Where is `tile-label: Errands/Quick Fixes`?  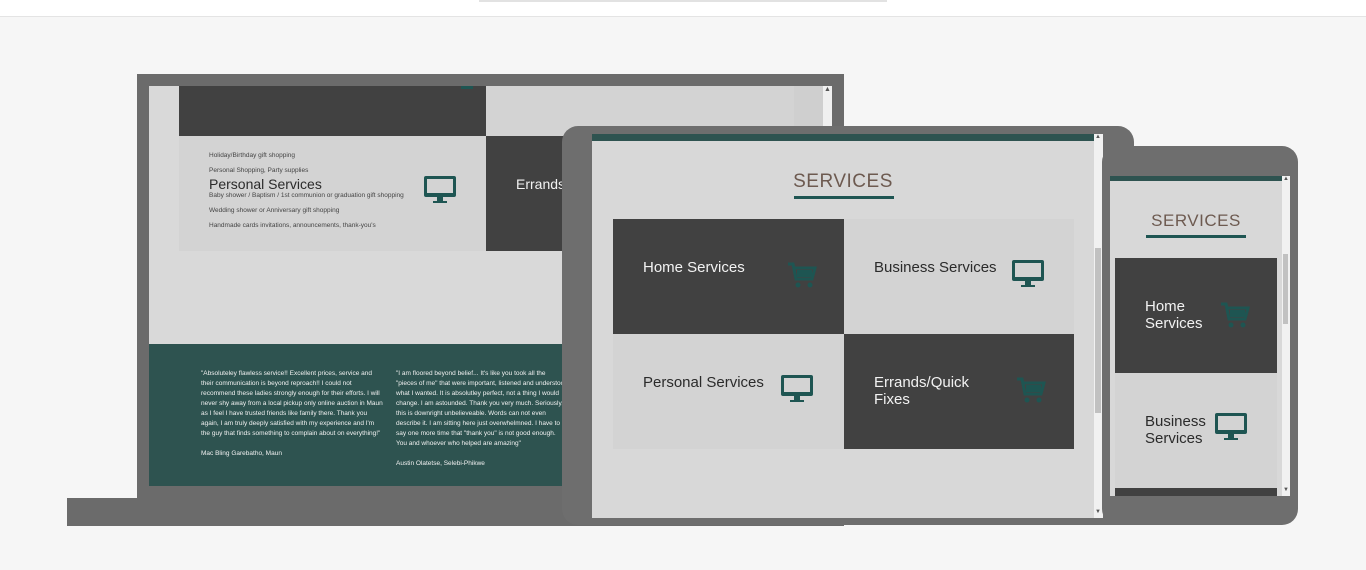
tile-label: Errands/Quick Fixes is located at coordinates (922, 391).